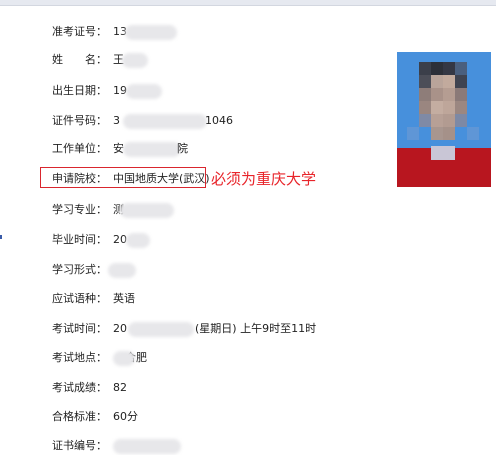  What do you see at coordinates (79, 239) in the screenshot?
I see `graduation-time-label: 毕业时间：` at bounding box center [79, 239].